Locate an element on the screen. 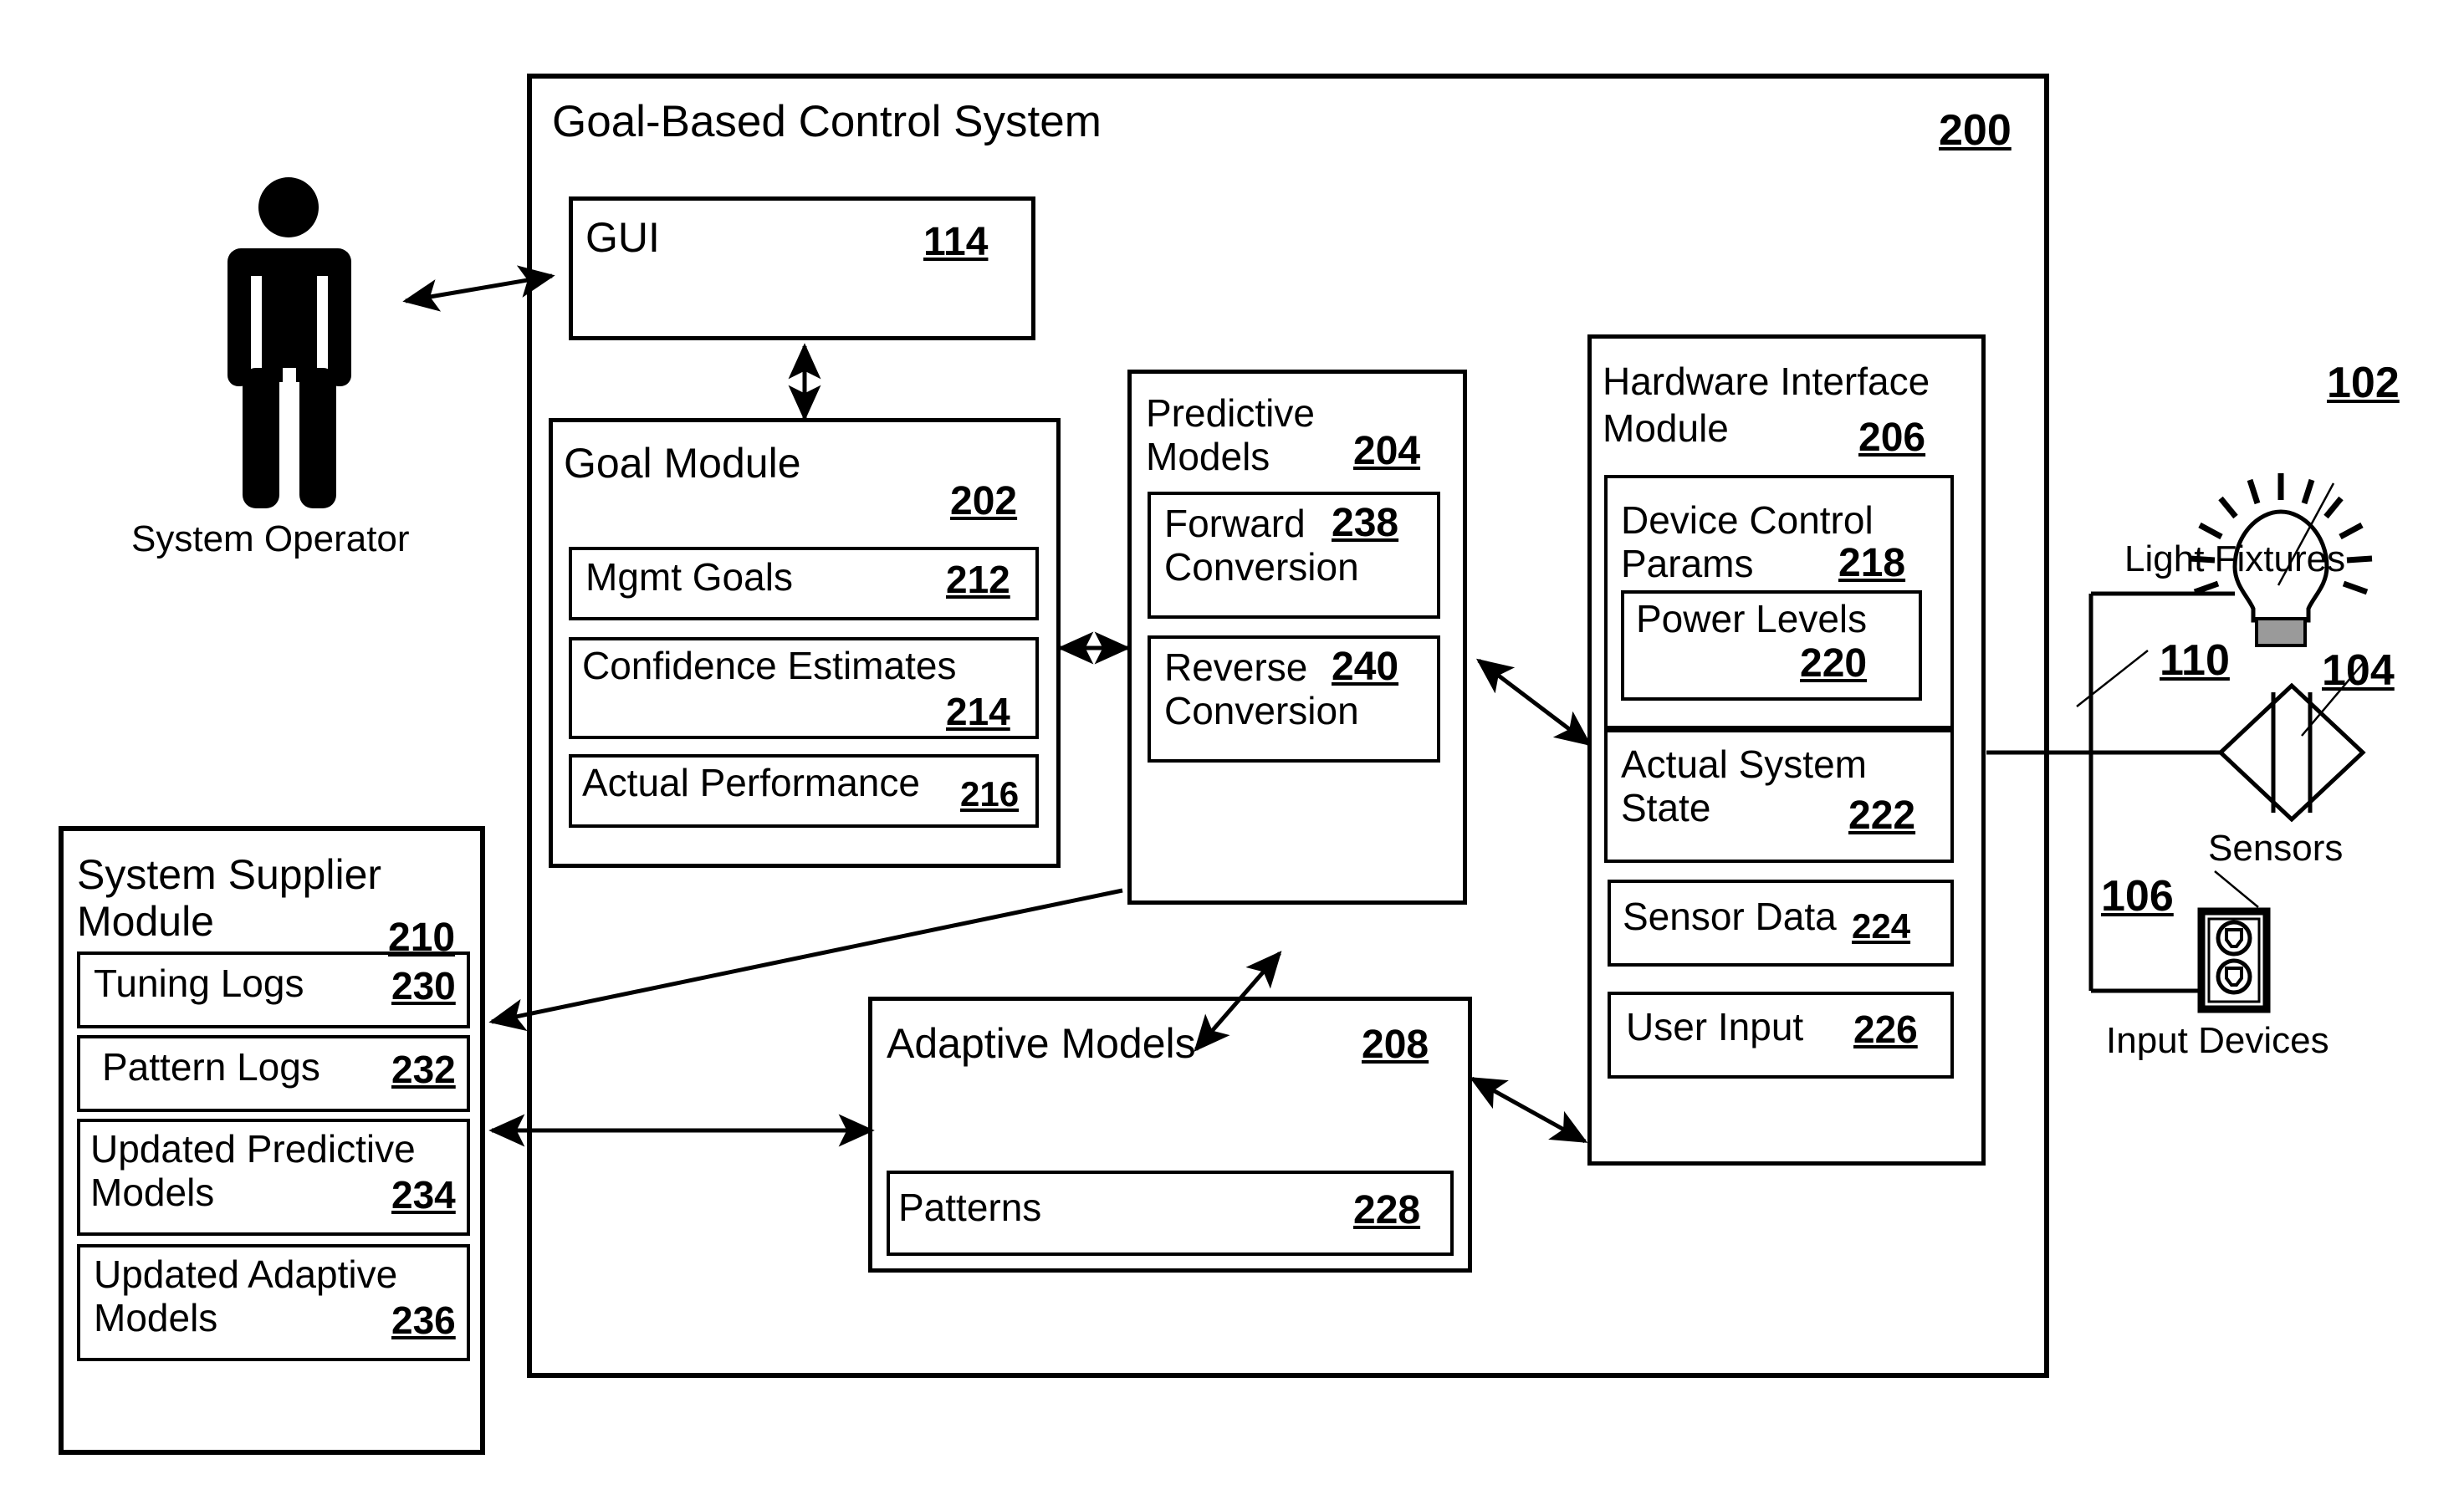  device-control-params-label-line2: Params is located at coordinates (1687, 563).